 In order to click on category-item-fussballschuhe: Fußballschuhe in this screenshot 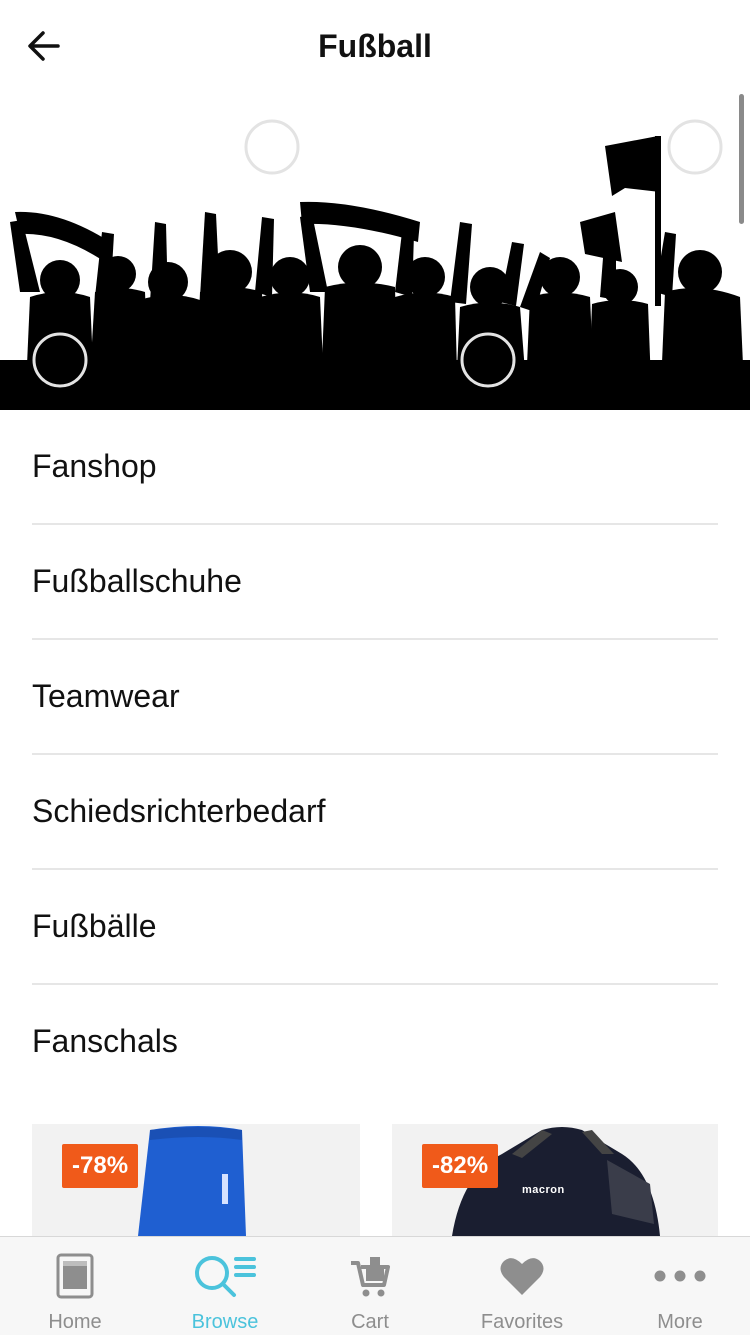, I will do `click(375, 582)`.